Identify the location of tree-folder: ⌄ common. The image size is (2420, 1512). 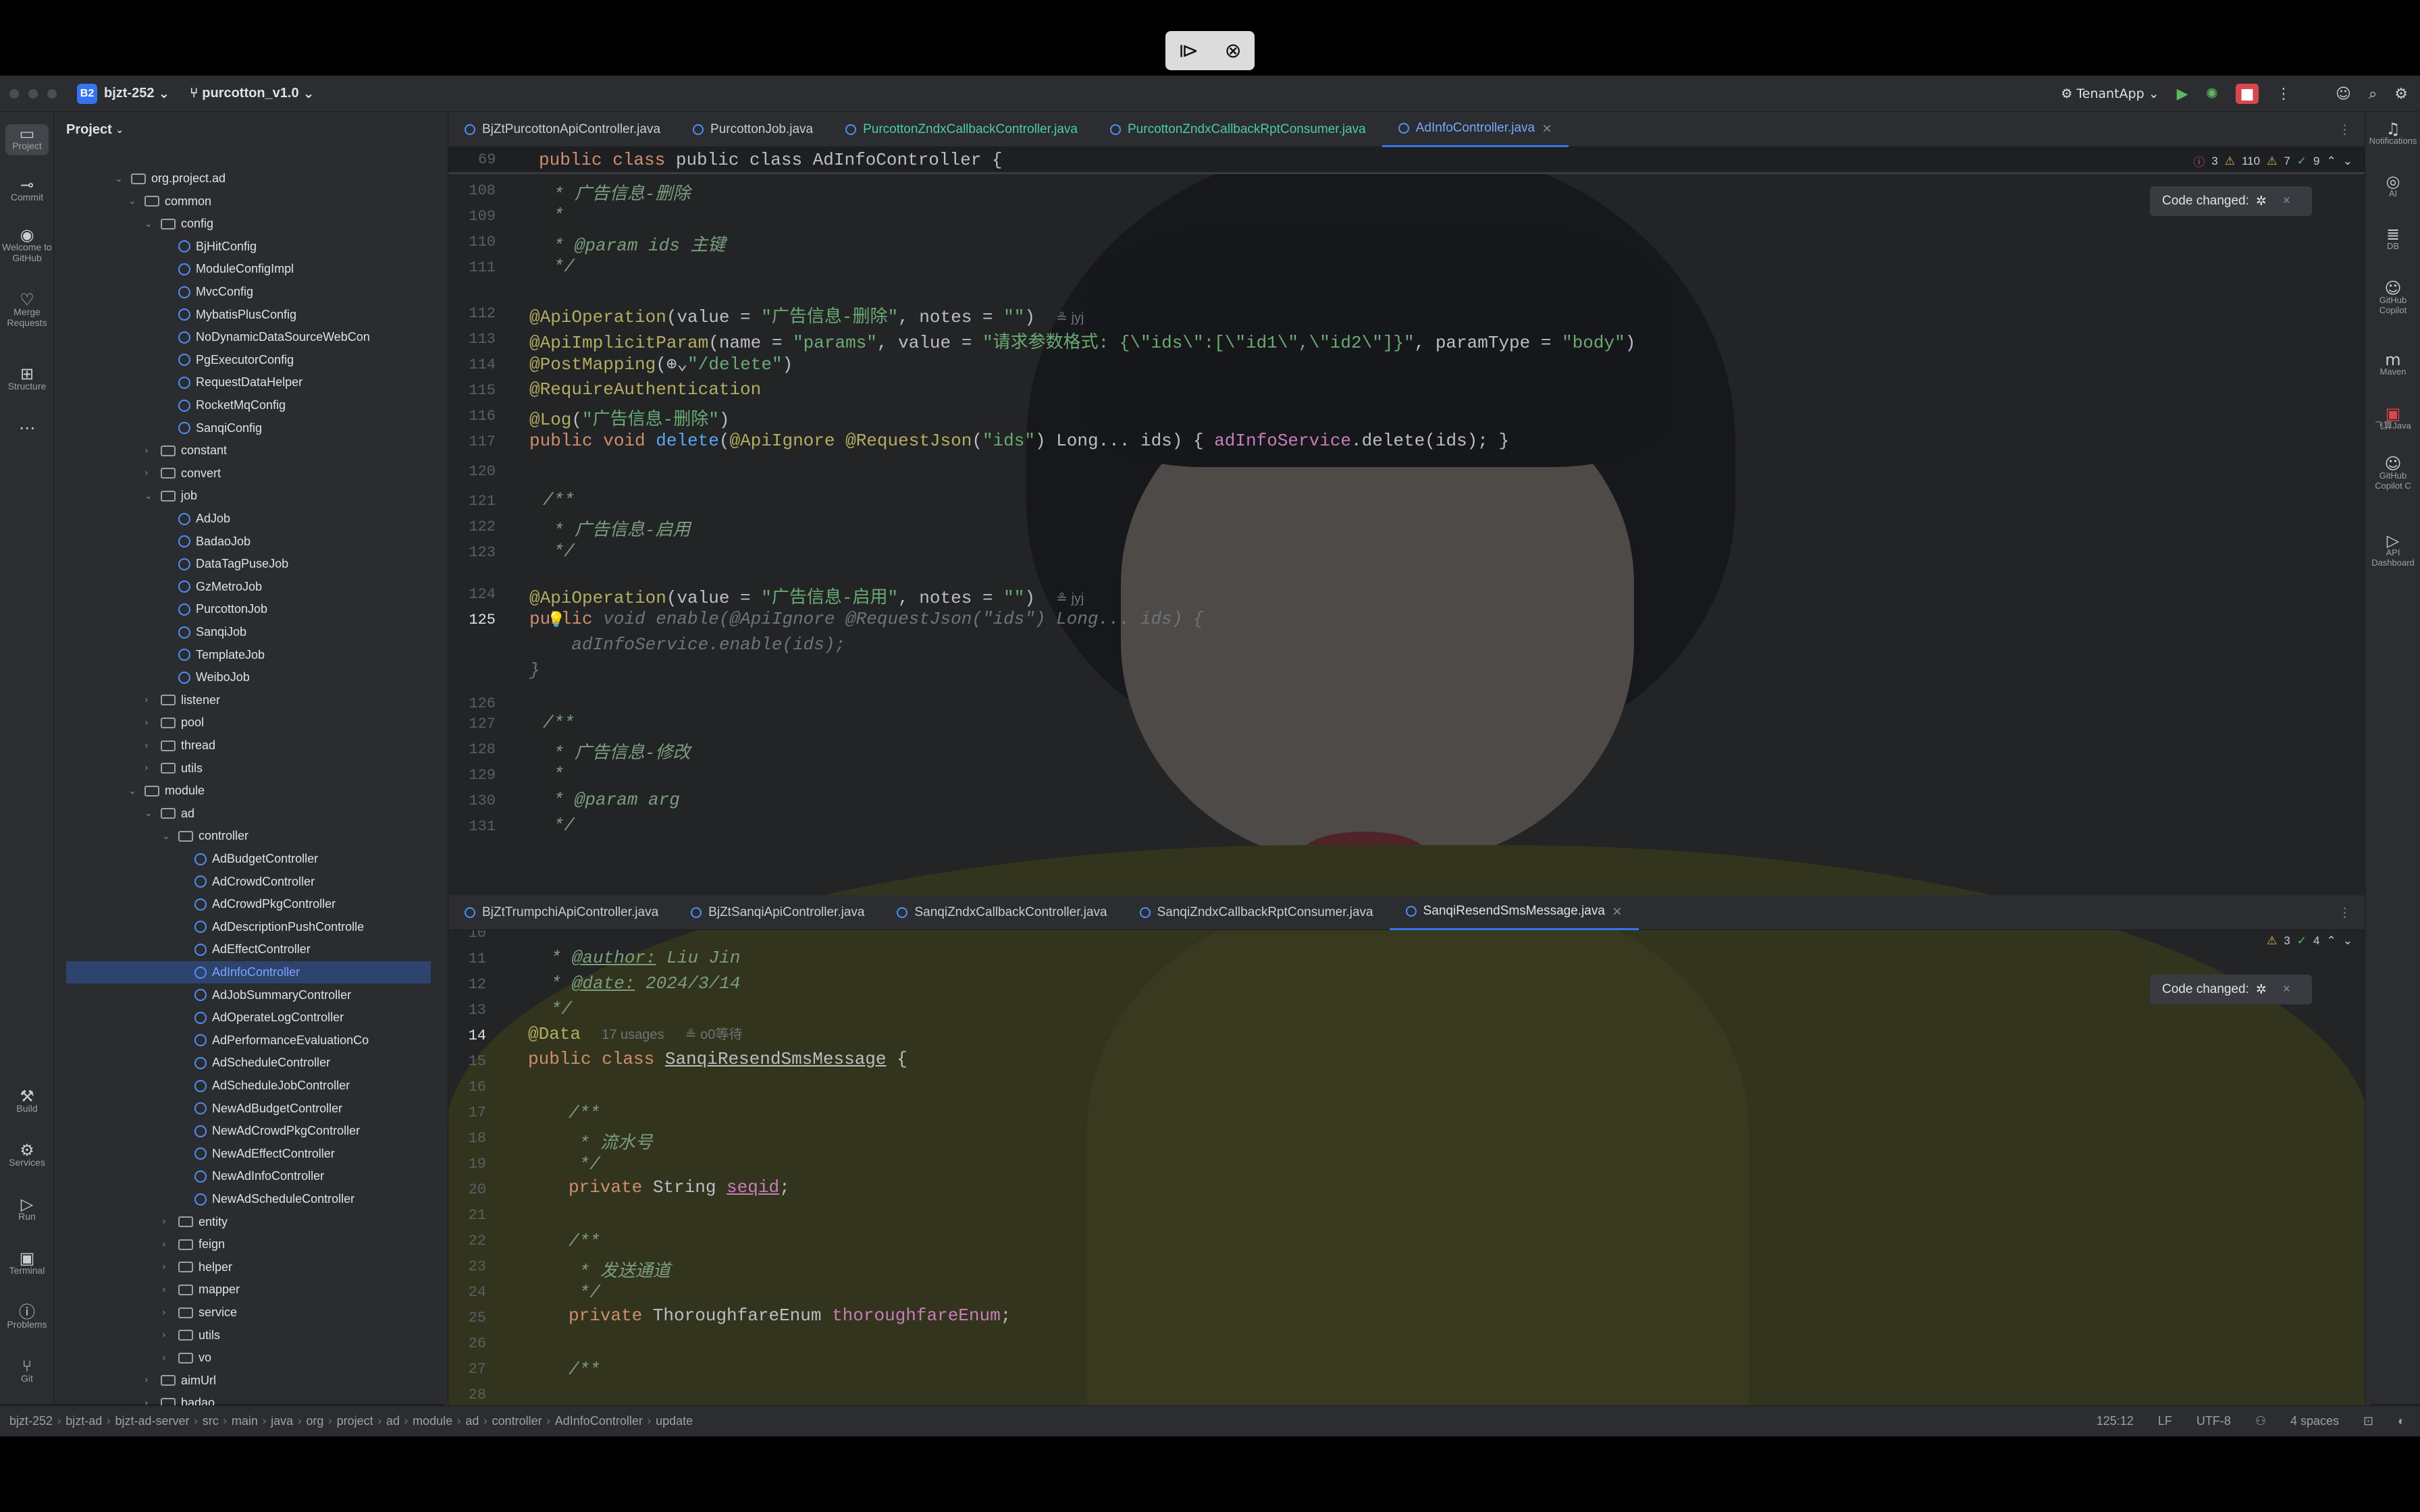
(169, 201).